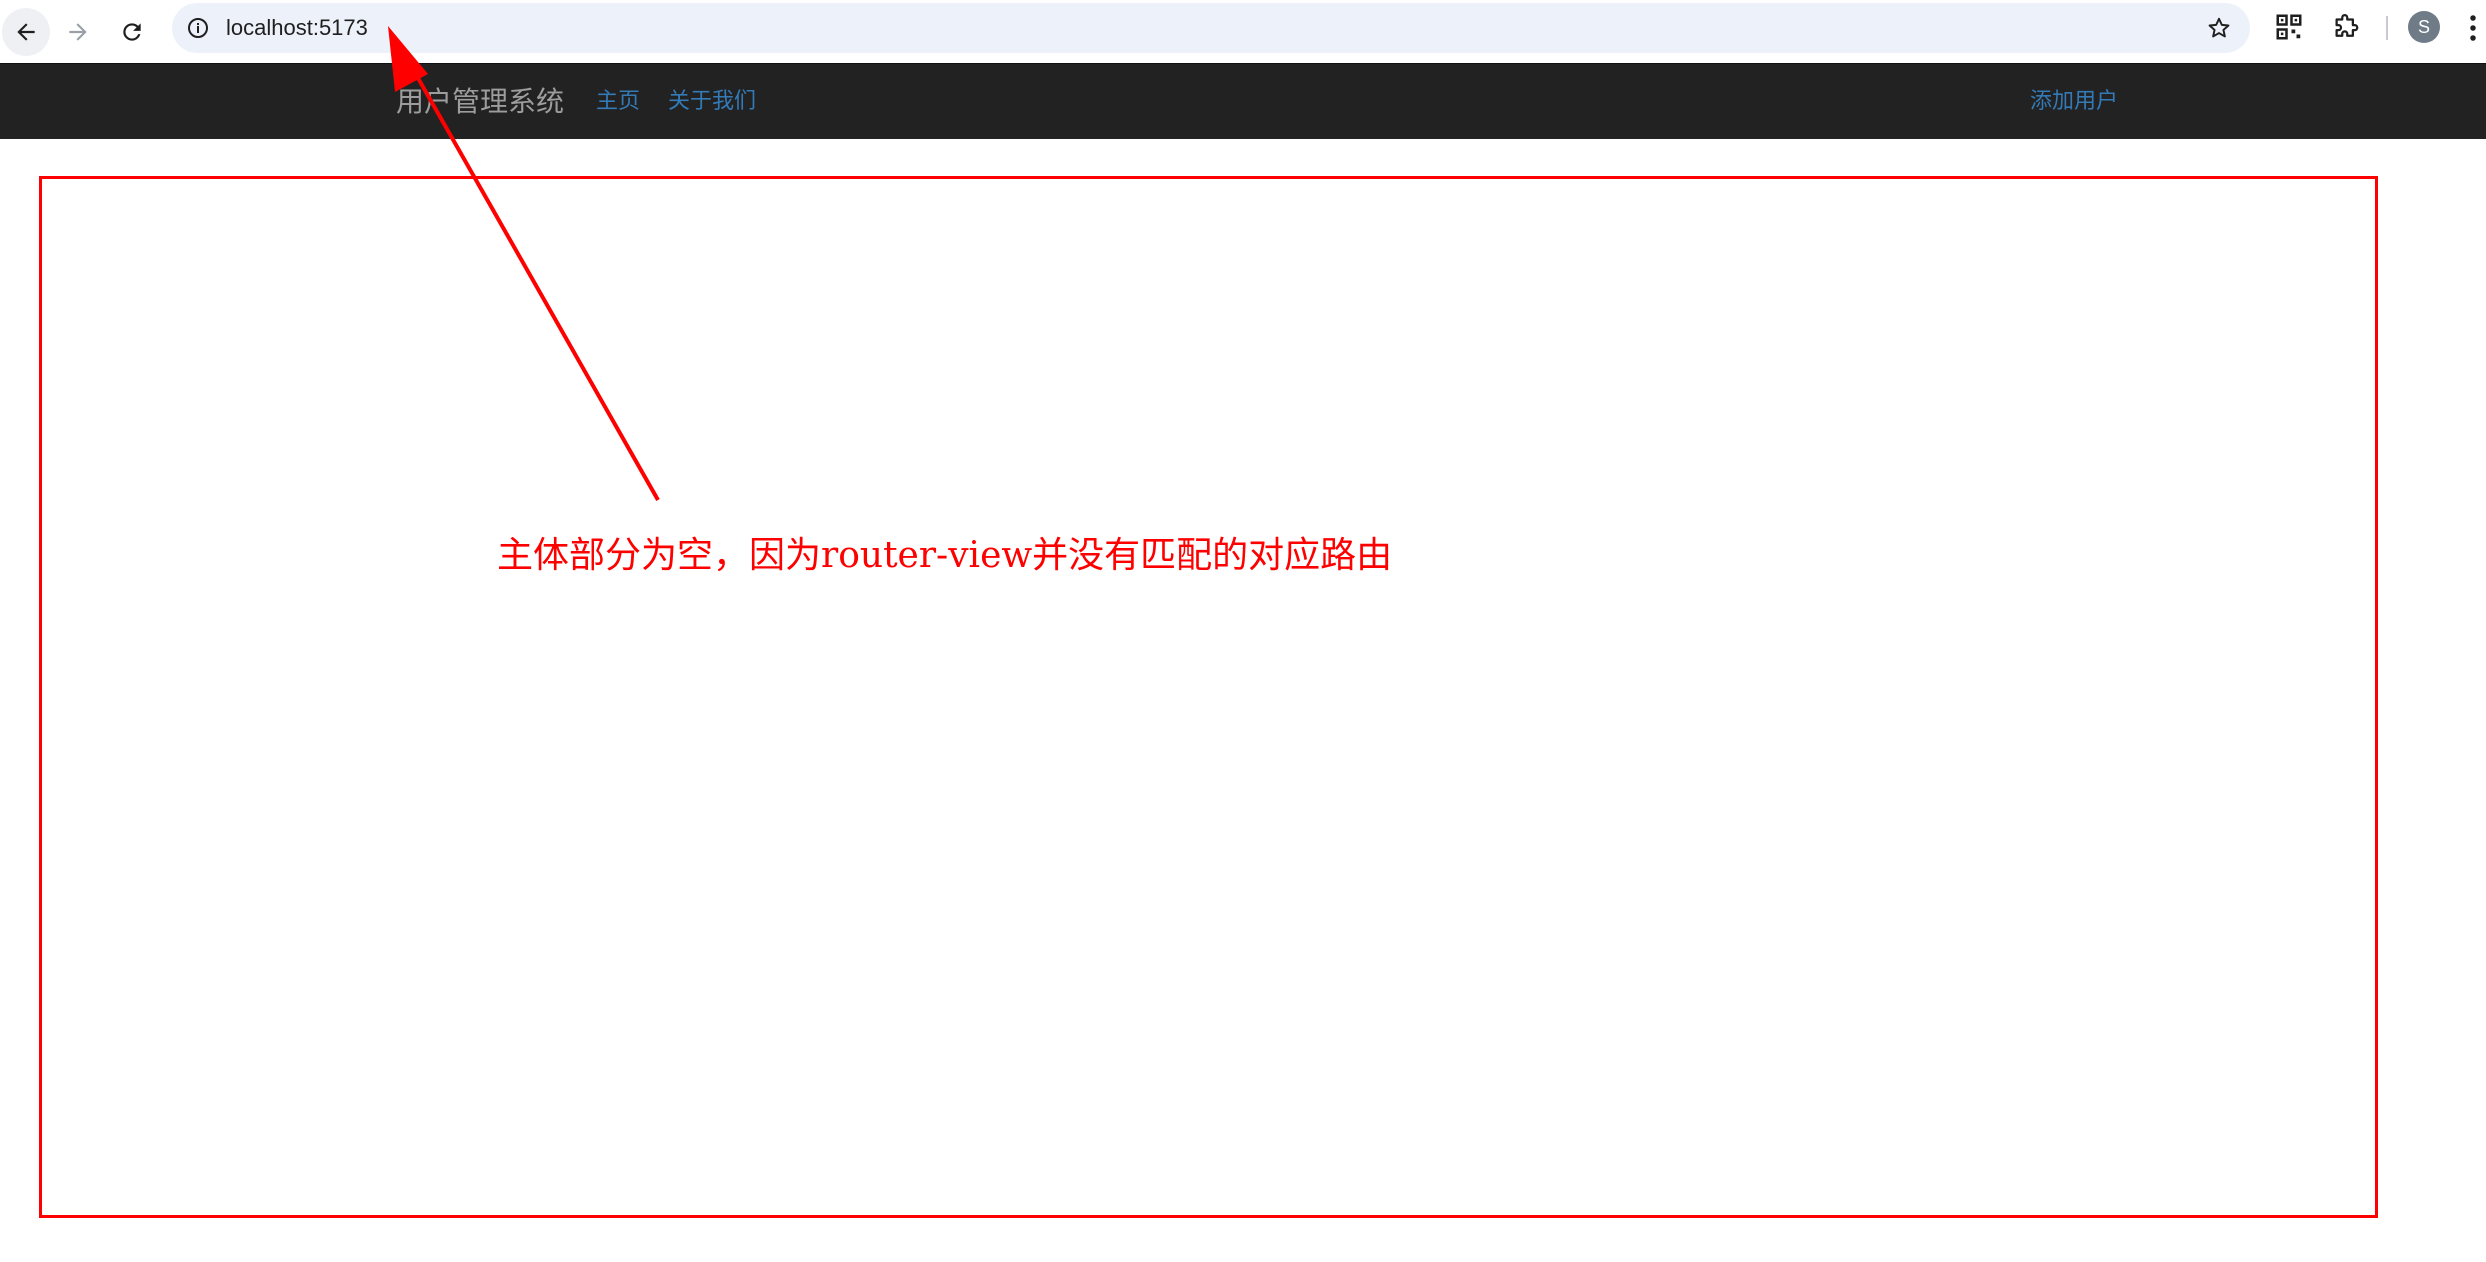 The width and height of the screenshot is (2486, 1262). I want to click on arrow-right-icon, so click(78, 32).